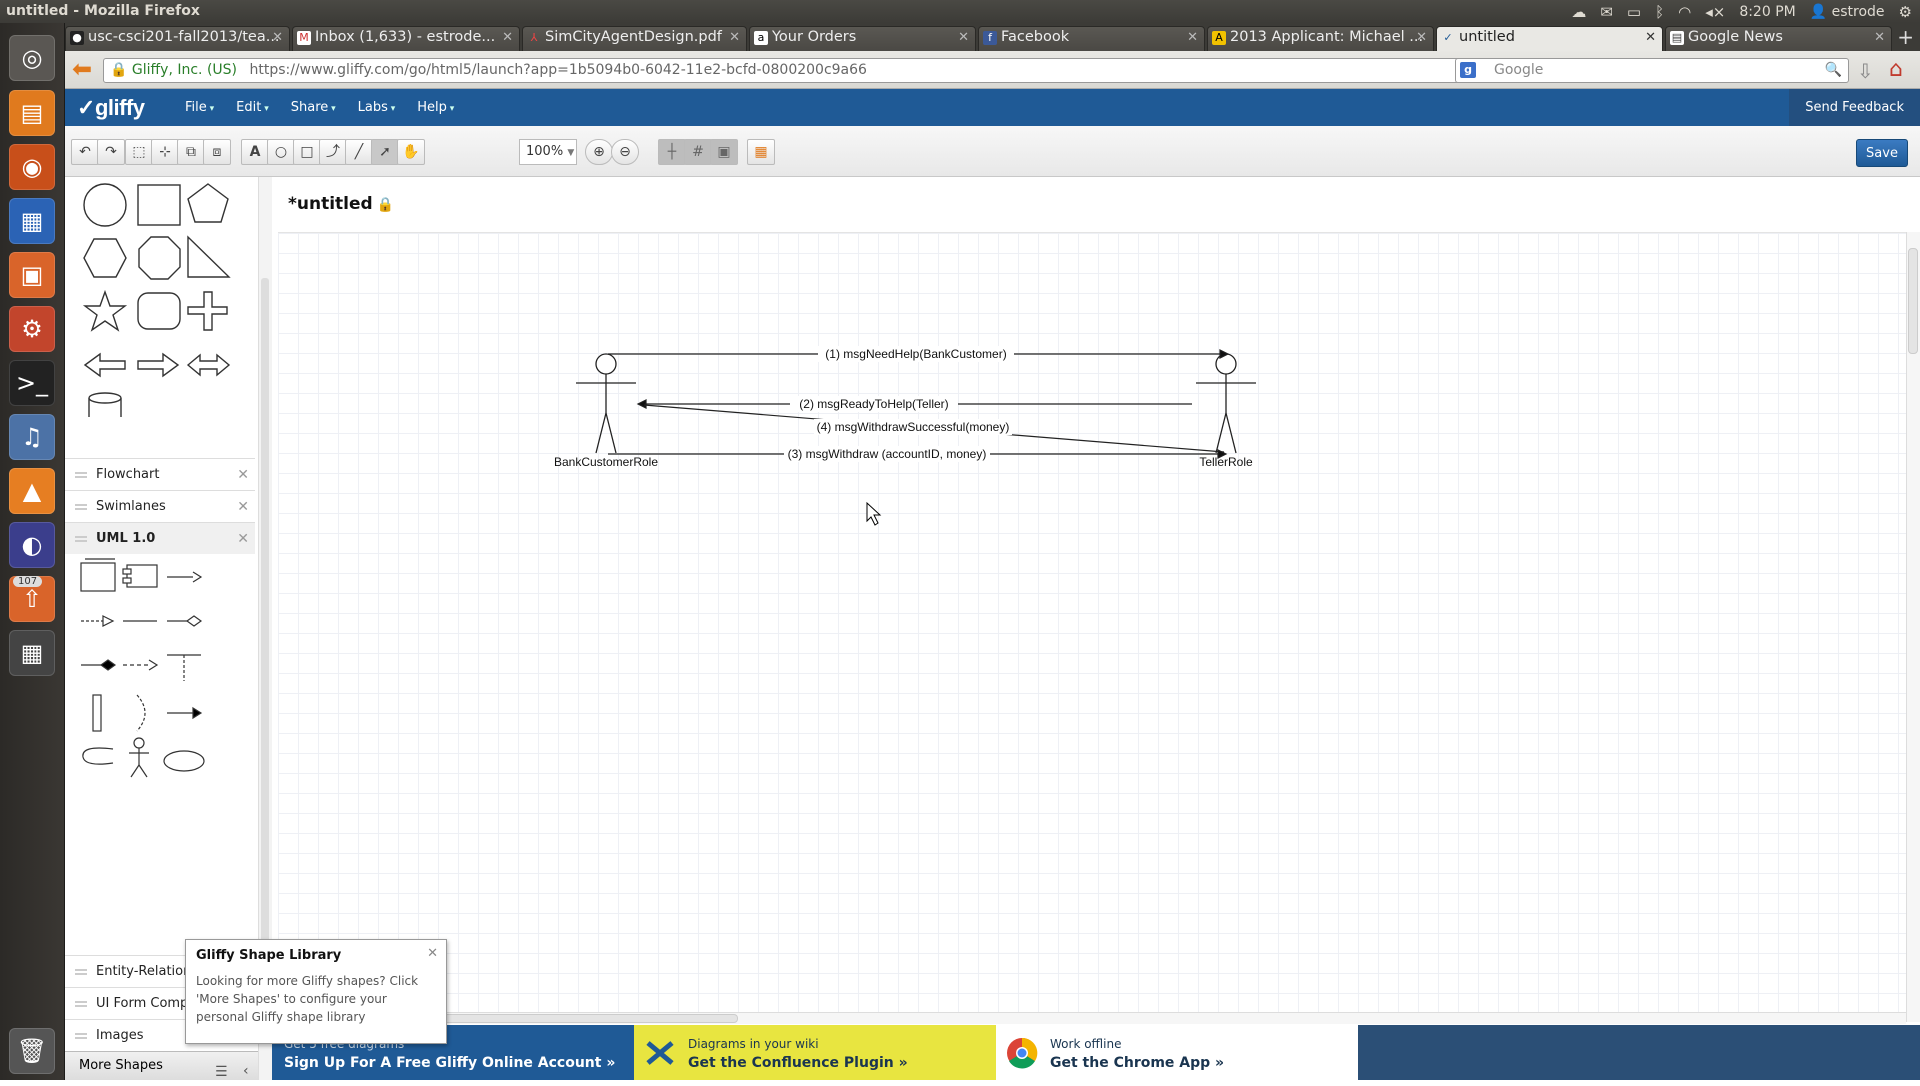 The height and width of the screenshot is (1086, 1920). Describe the element at coordinates (1882, 153) in the screenshot. I see `save-button: Save` at that location.